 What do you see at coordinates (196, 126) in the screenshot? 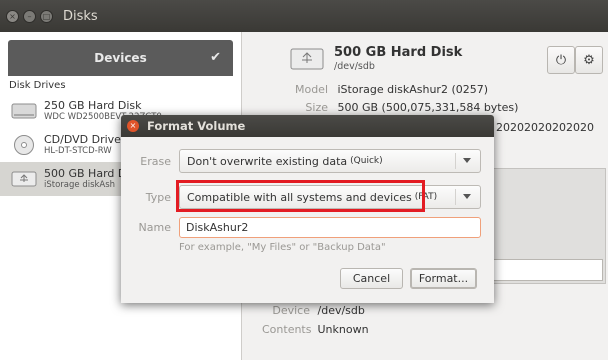
I see `dialog-title: Format Volume` at bounding box center [196, 126].